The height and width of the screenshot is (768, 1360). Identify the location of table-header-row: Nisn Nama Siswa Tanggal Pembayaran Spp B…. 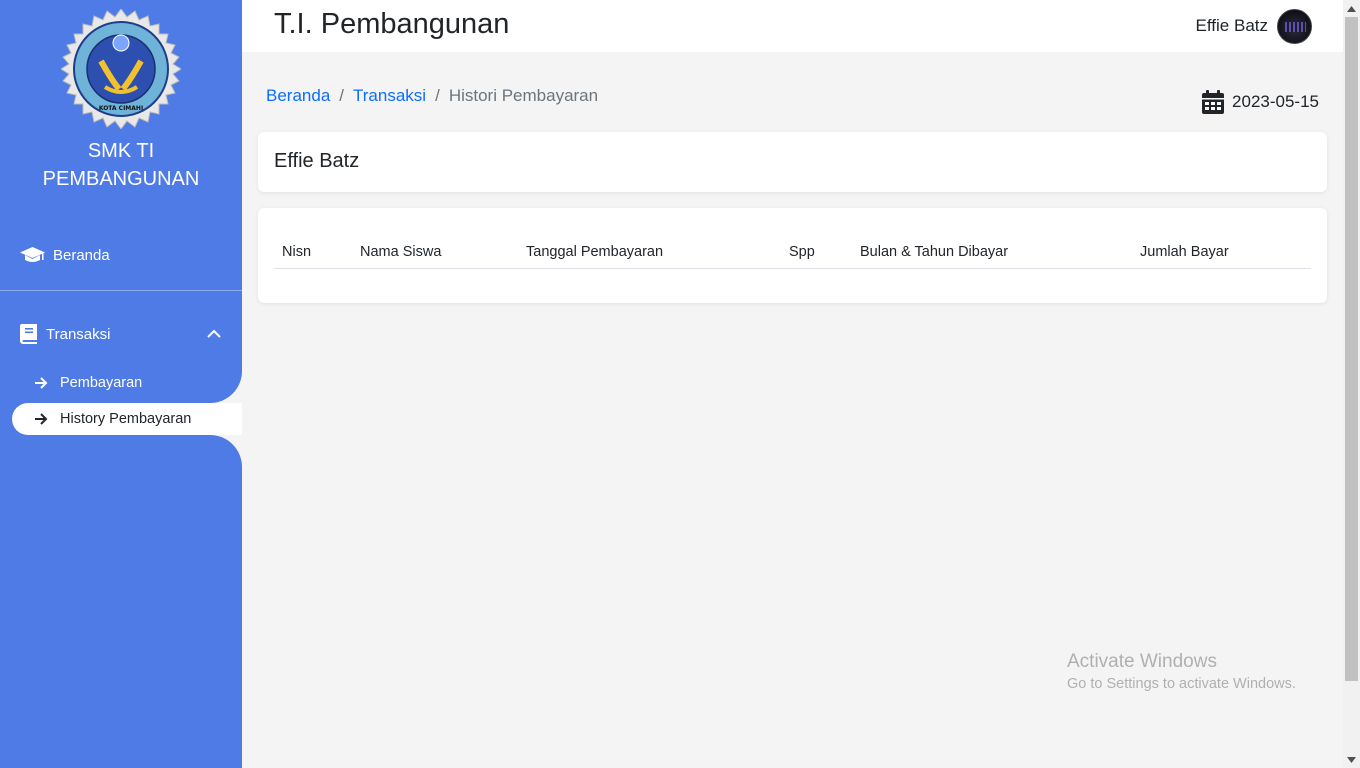
(792, 254).